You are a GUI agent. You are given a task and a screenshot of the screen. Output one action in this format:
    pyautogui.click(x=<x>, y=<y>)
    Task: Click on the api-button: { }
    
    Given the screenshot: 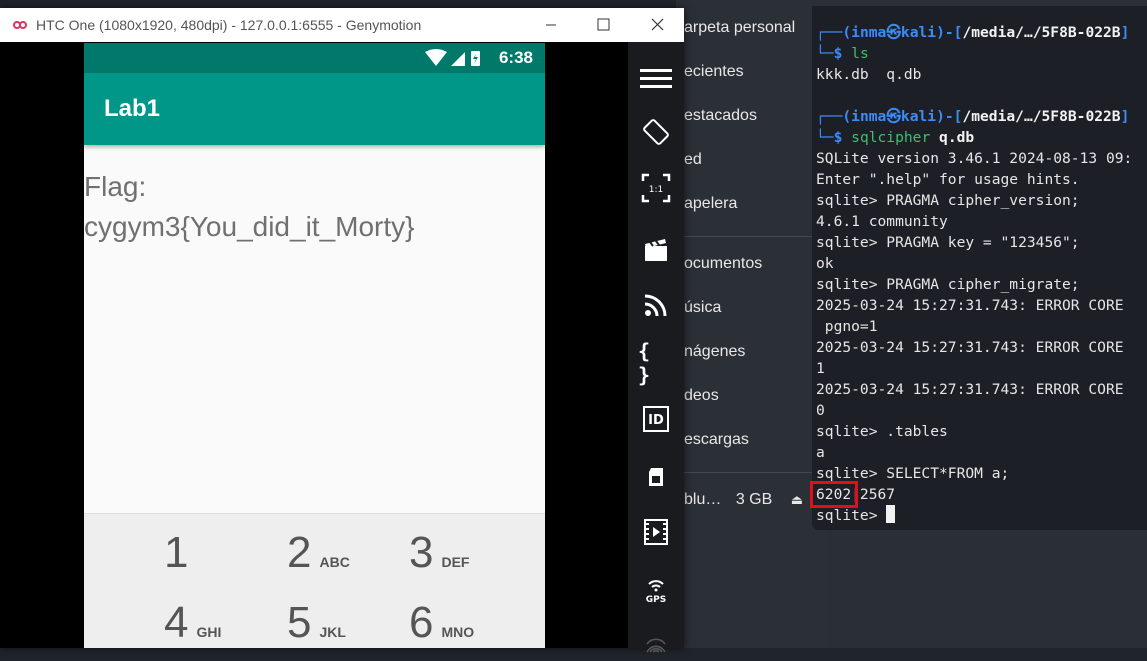 What is the action you would take?
    pyautogui.click(x=656, y=363)
    